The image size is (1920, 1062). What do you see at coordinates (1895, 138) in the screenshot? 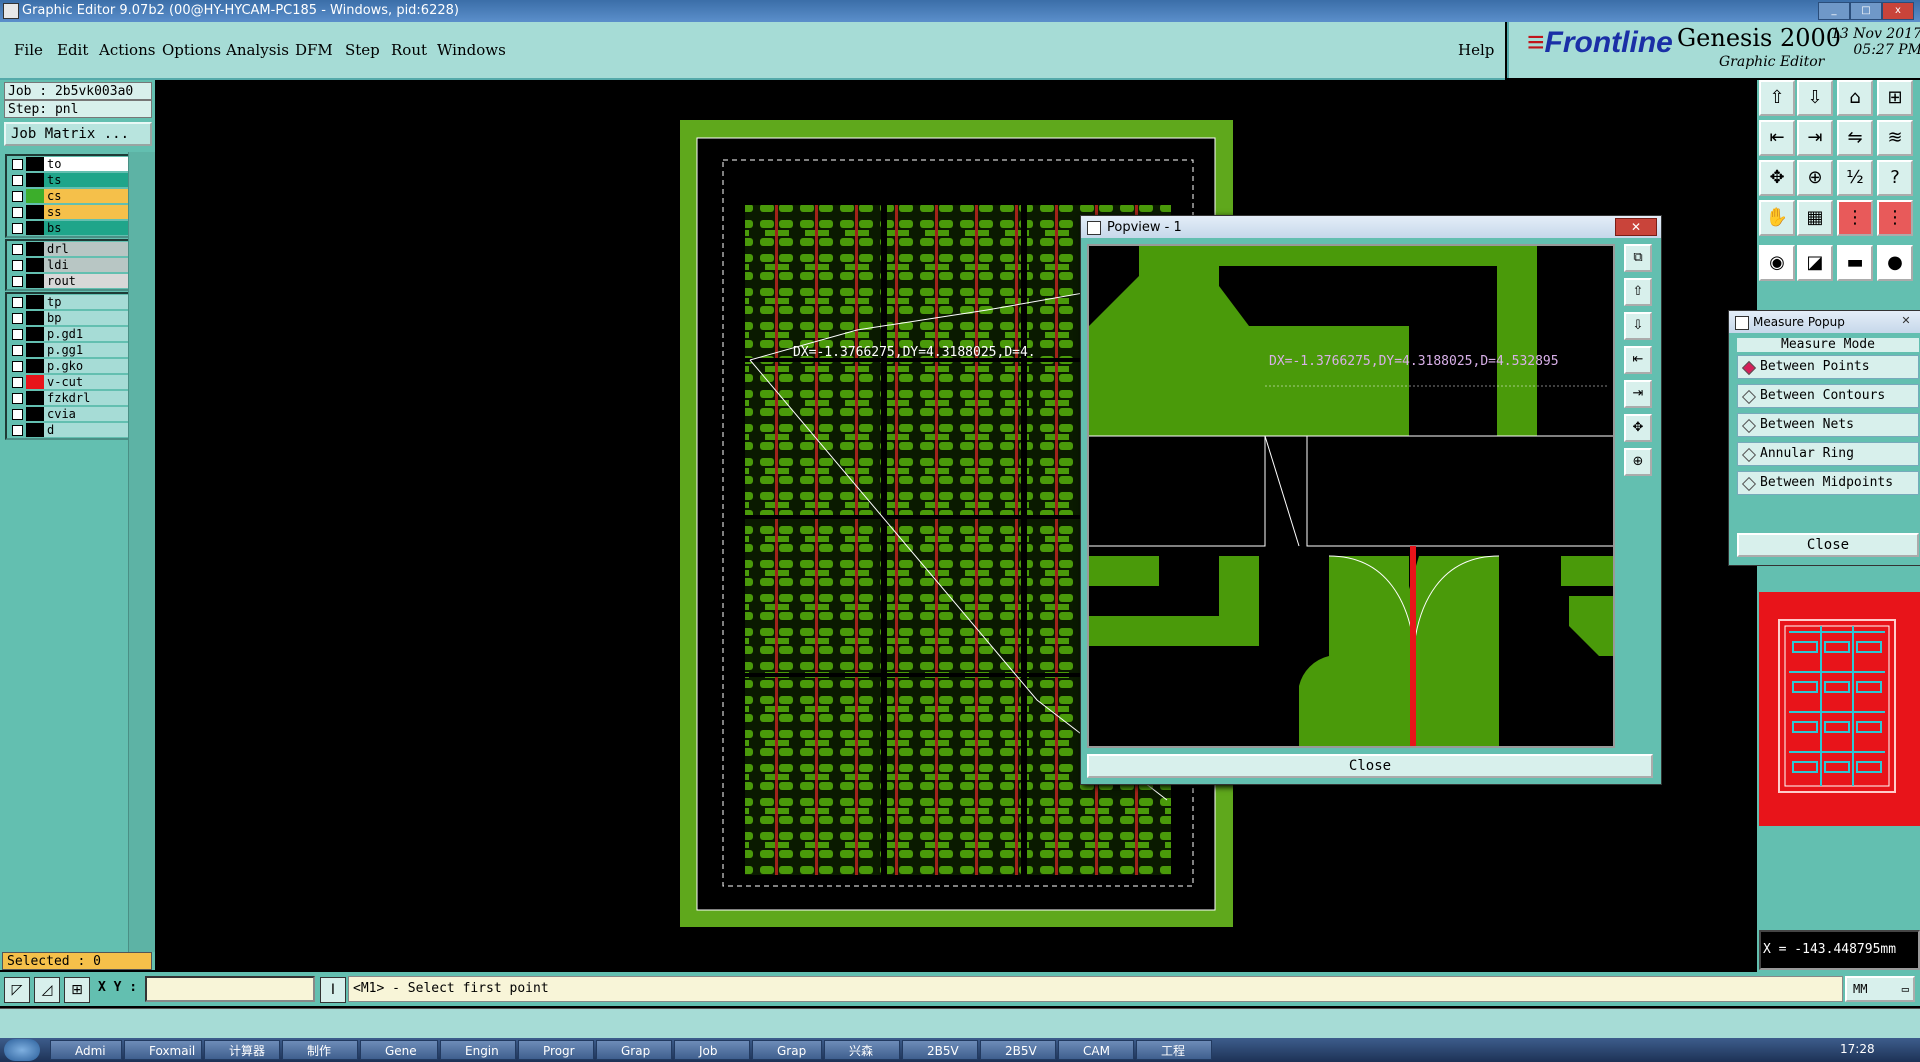
I see `snap-icon: ≋` at bounding box center [1895, 138].